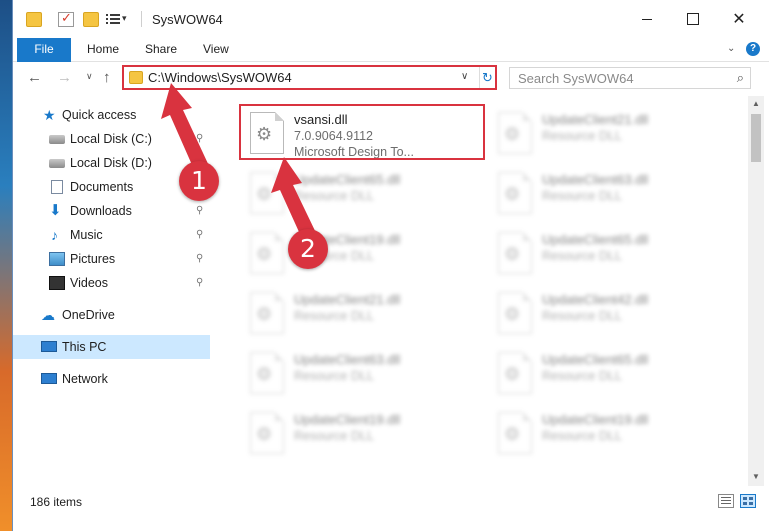 This screenshot has height=531, width=769. Describe the element at coordinates (102, 187) in the screenshot. I see `sidebar-item-label: Documents` at that location.